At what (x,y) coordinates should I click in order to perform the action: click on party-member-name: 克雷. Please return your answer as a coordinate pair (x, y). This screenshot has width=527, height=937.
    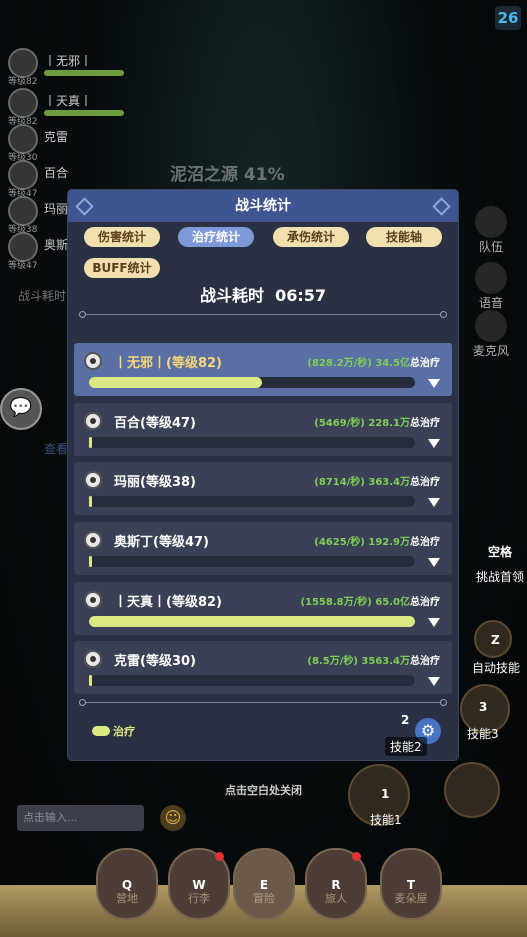
    Looking at the image, I should click on (56, 137).